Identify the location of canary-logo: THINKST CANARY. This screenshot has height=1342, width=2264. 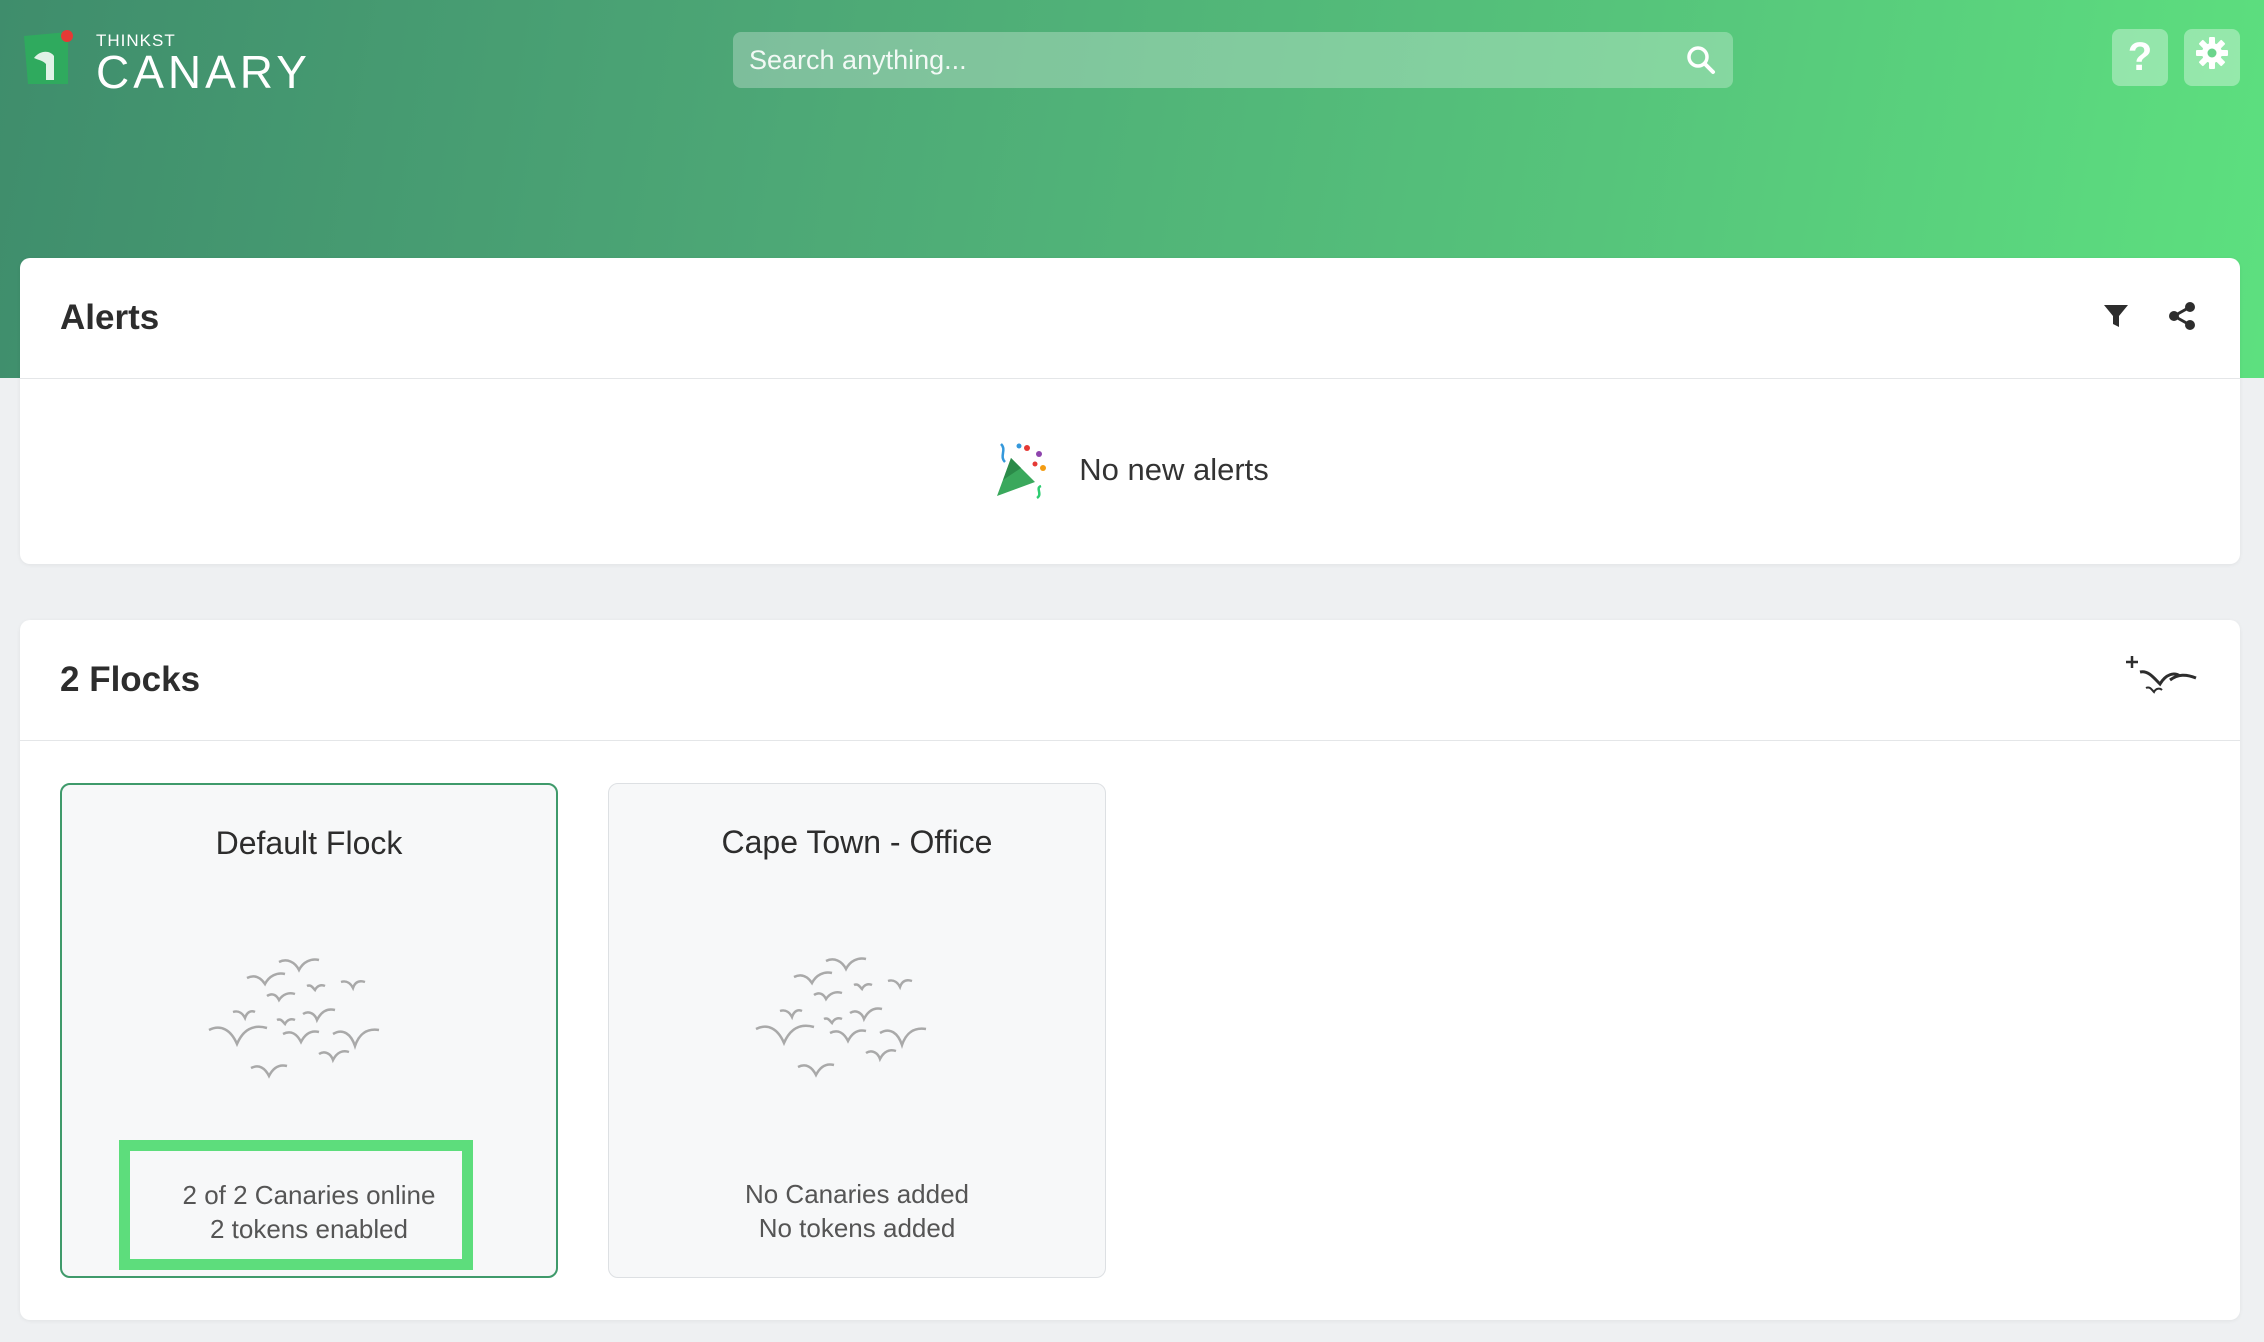
(165, 63).